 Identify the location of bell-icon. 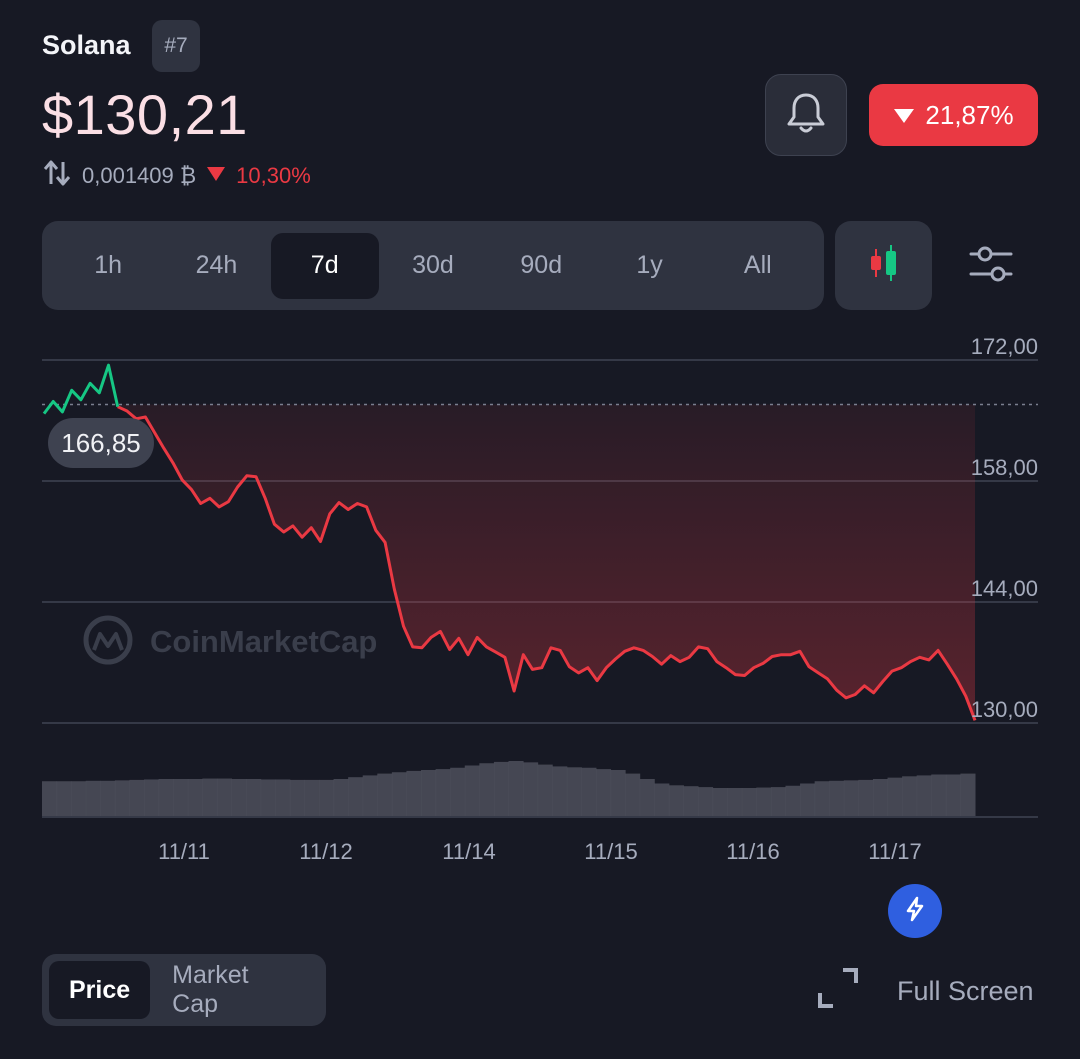
(806, 115).